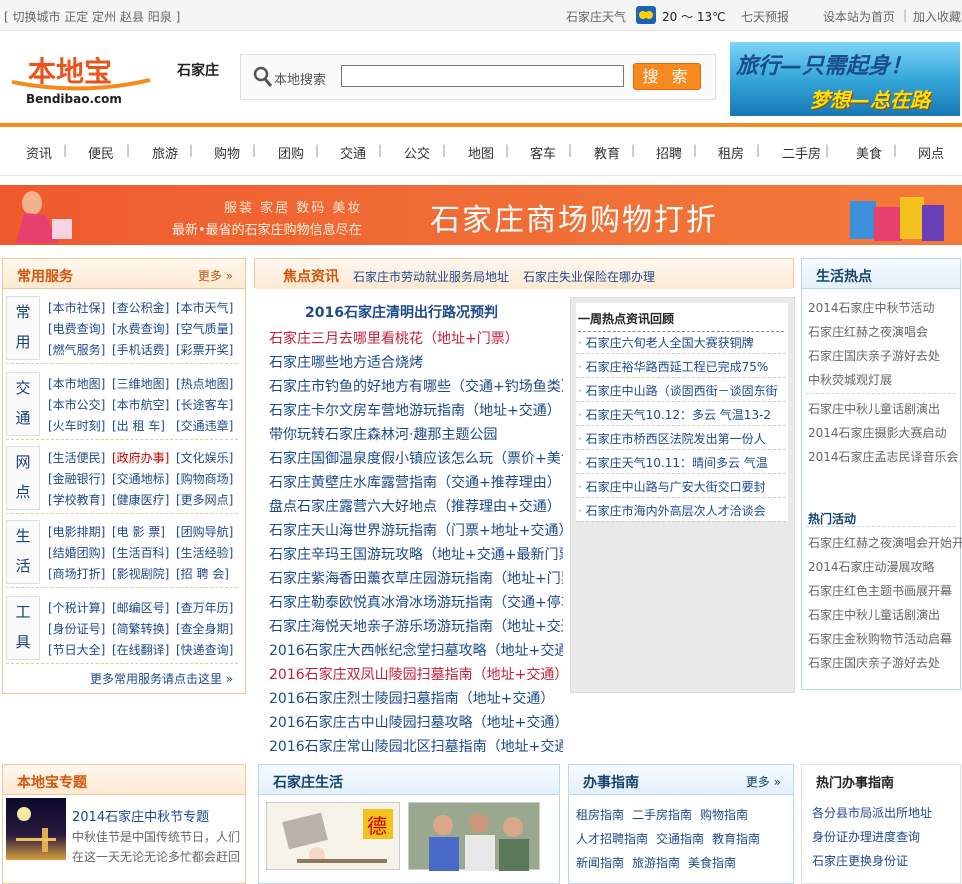  I want to click on service-link: [影视剧院], so click(144, 574).